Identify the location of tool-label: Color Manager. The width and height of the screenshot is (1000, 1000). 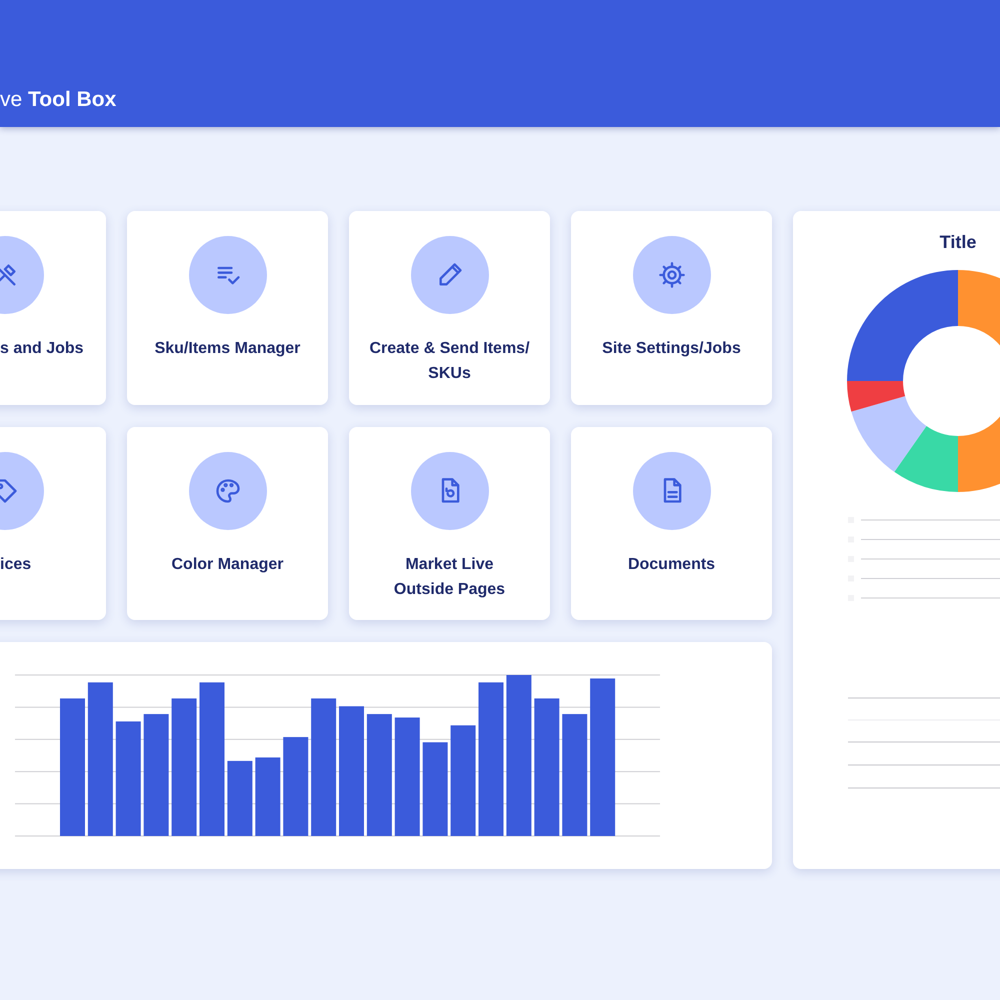
(227, 565).